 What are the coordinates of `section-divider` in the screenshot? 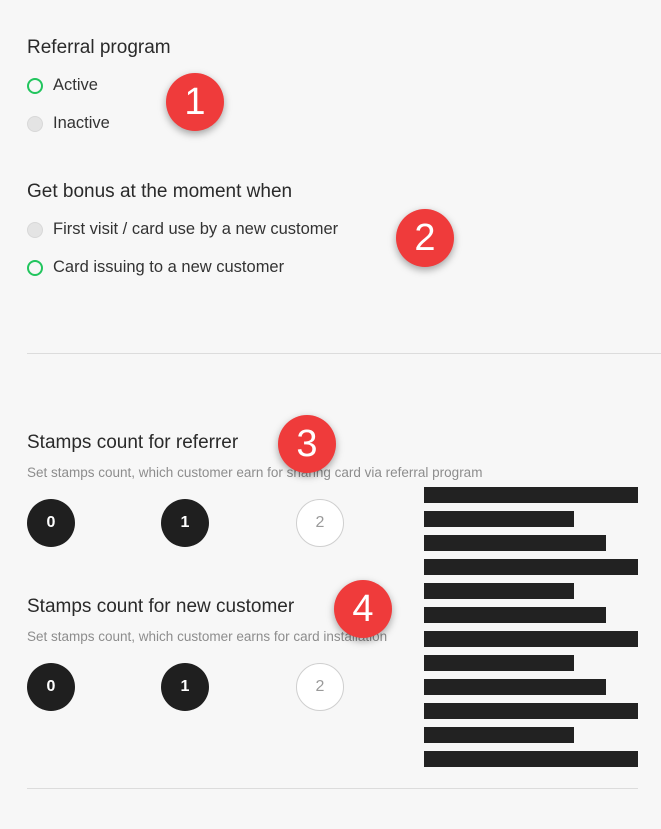 It's located at (344, 353).